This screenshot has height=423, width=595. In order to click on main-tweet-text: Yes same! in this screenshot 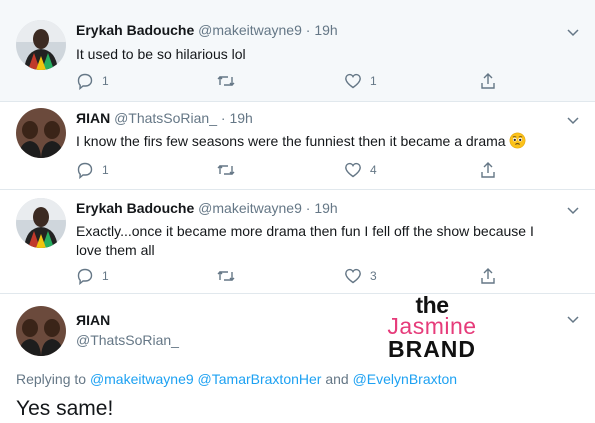, I will do `click(65, 408)`.